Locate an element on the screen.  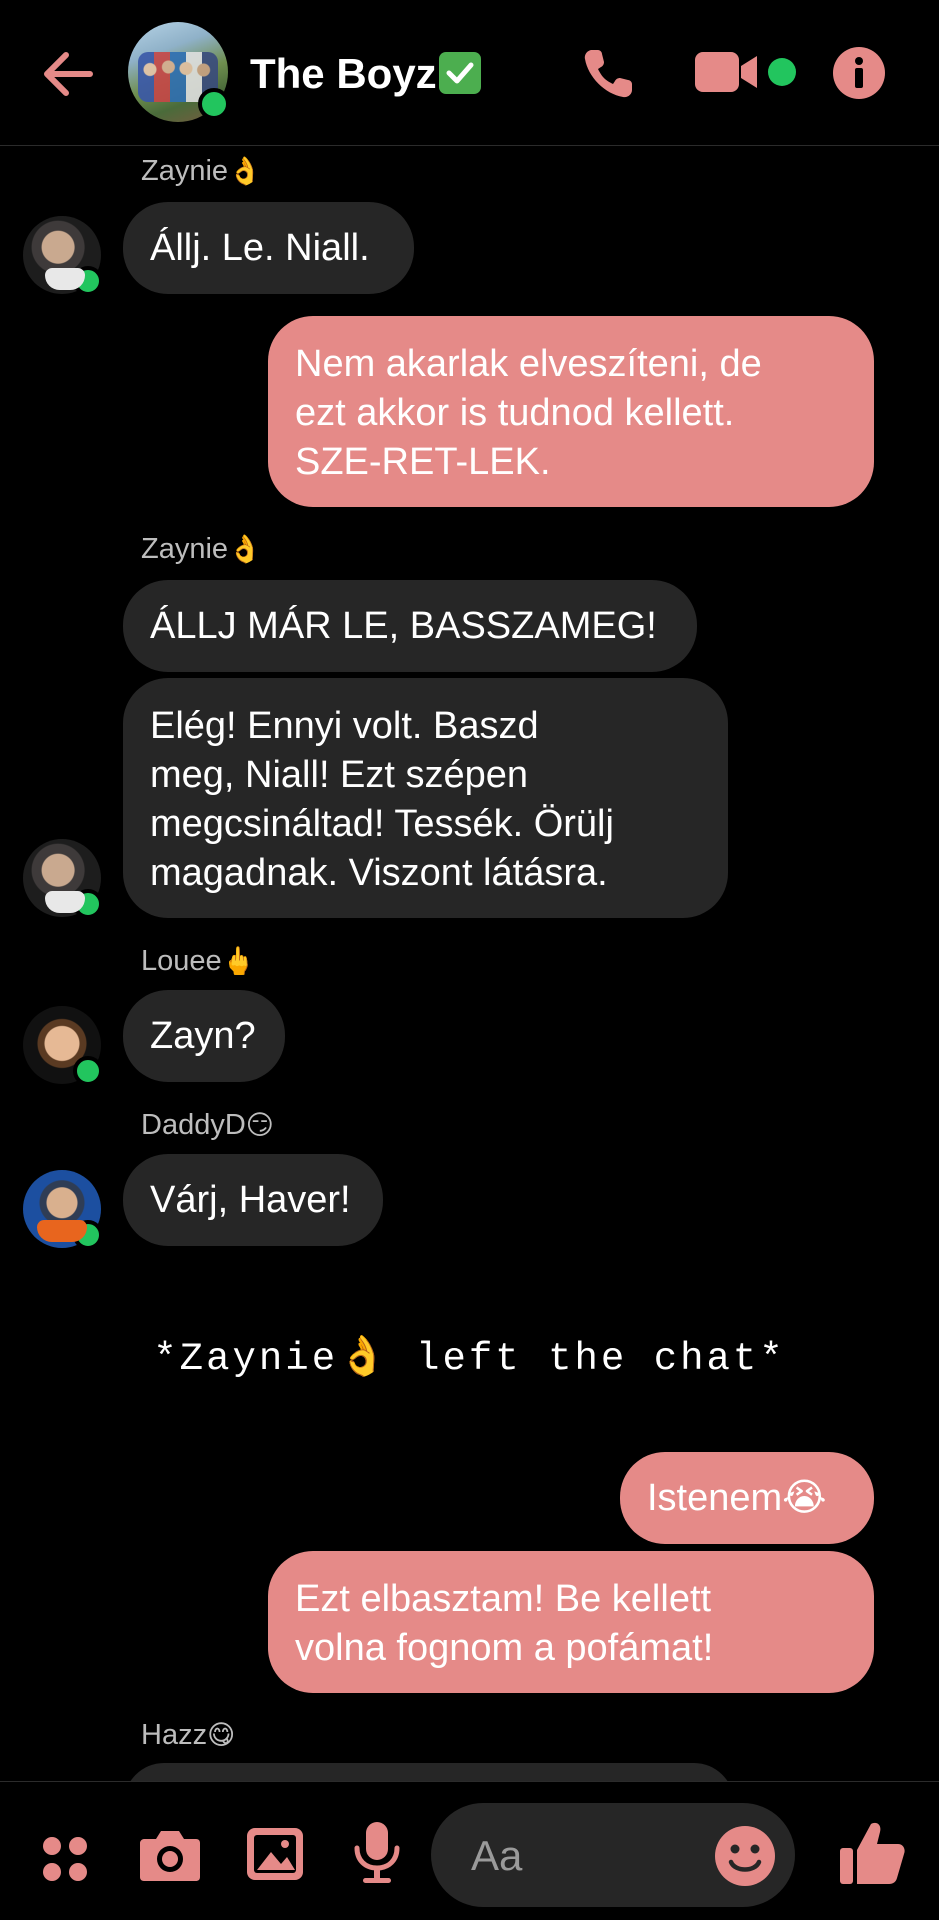
video-camera-icon is located at coordinates (727, 72).